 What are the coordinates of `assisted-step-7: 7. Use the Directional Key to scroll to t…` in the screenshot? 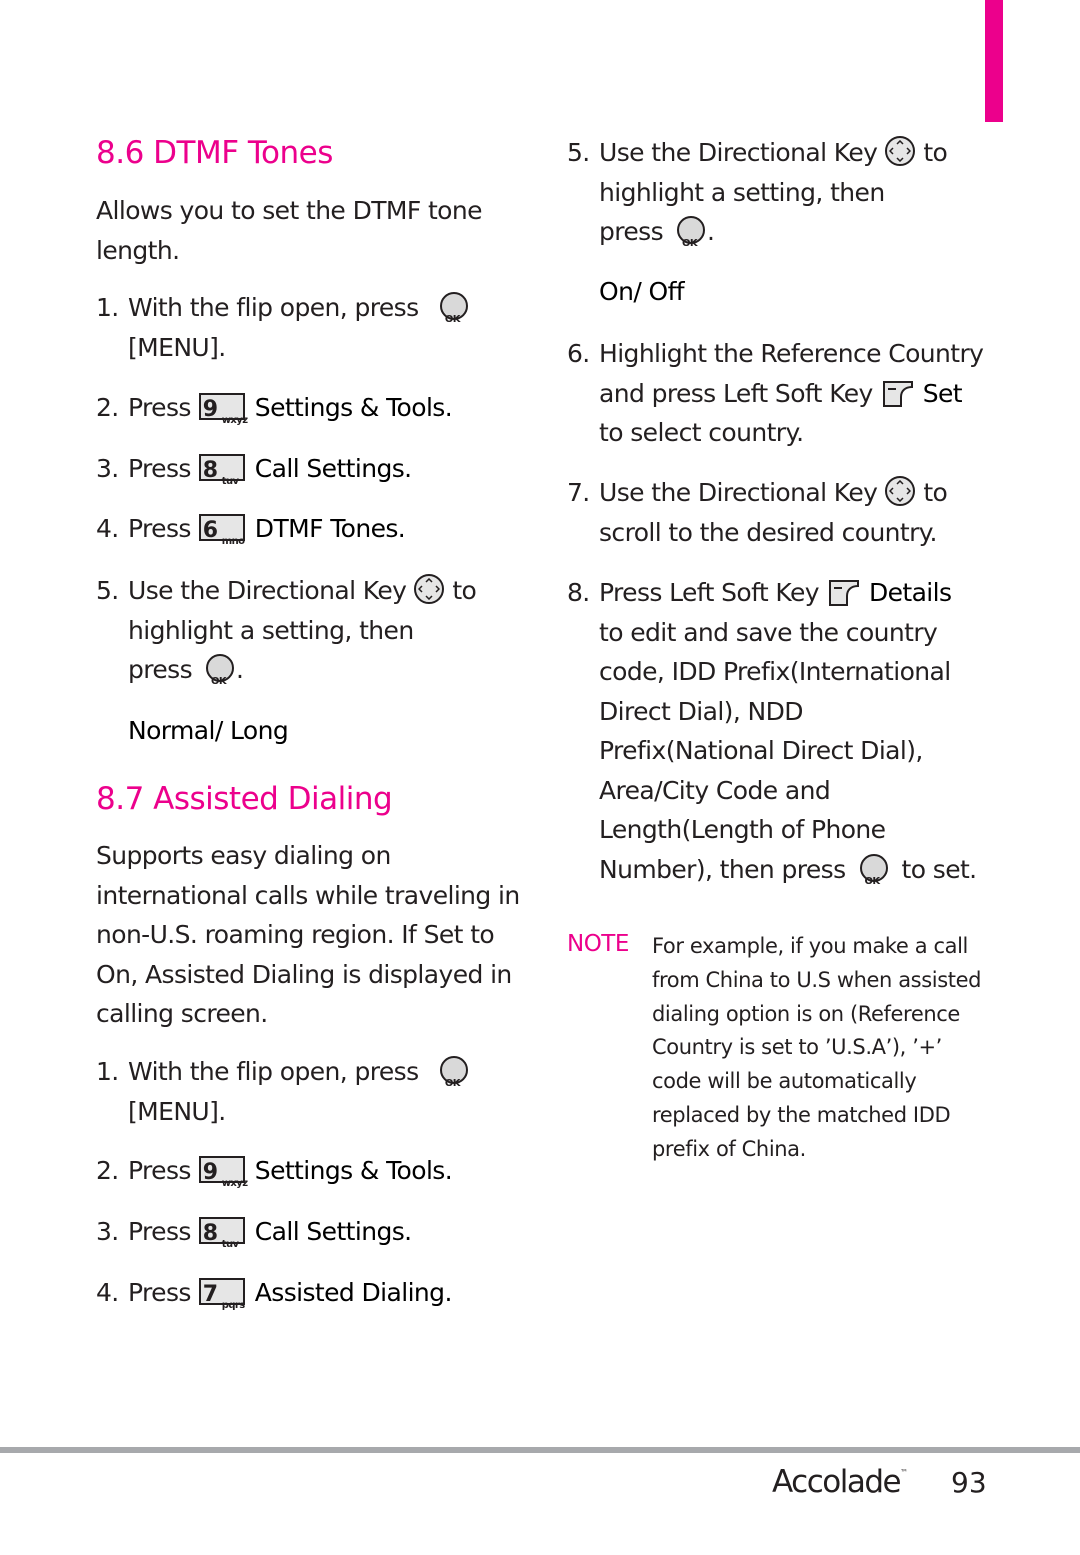 It's located at (757, 511).